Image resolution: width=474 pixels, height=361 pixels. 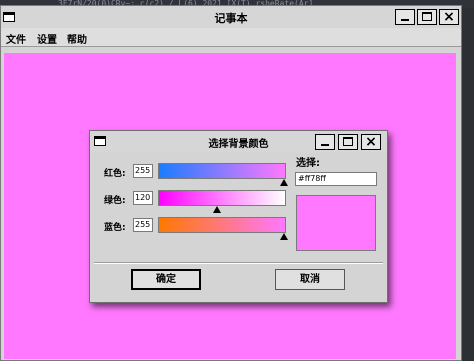 I want to click on blue-gradient-slider, so click(x=222, y=225).